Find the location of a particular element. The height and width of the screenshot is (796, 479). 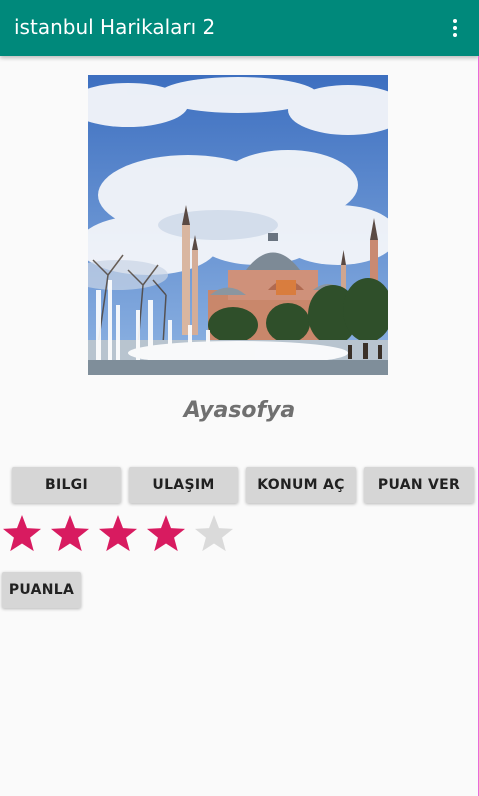

app-title: istanbul Harikaları 2 is located at coordinates (115, 27).